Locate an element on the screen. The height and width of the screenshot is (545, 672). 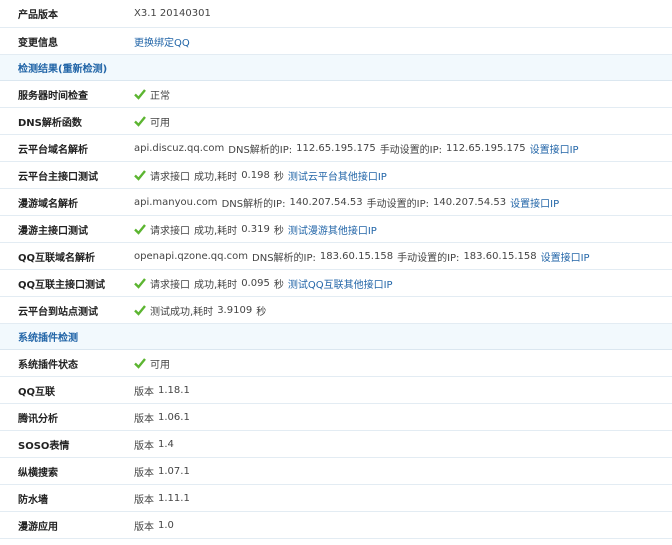
version-number: 1.06.1 is located at coordinates (174, 417).